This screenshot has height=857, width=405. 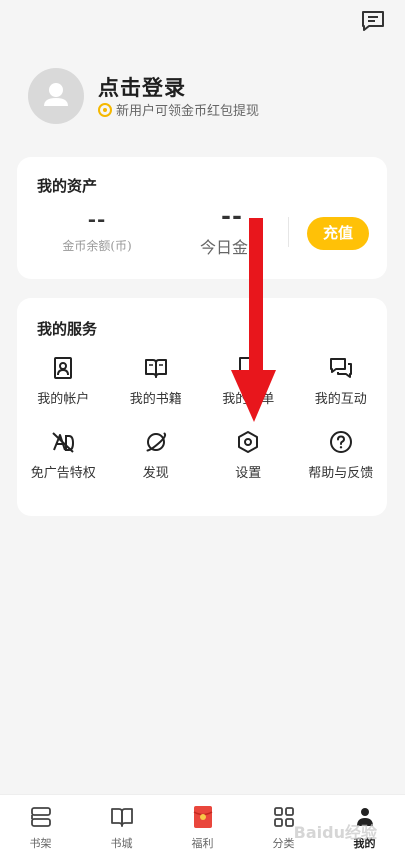 I want to click on service-my-books: 我的书籍, so click(x=156, y=382).